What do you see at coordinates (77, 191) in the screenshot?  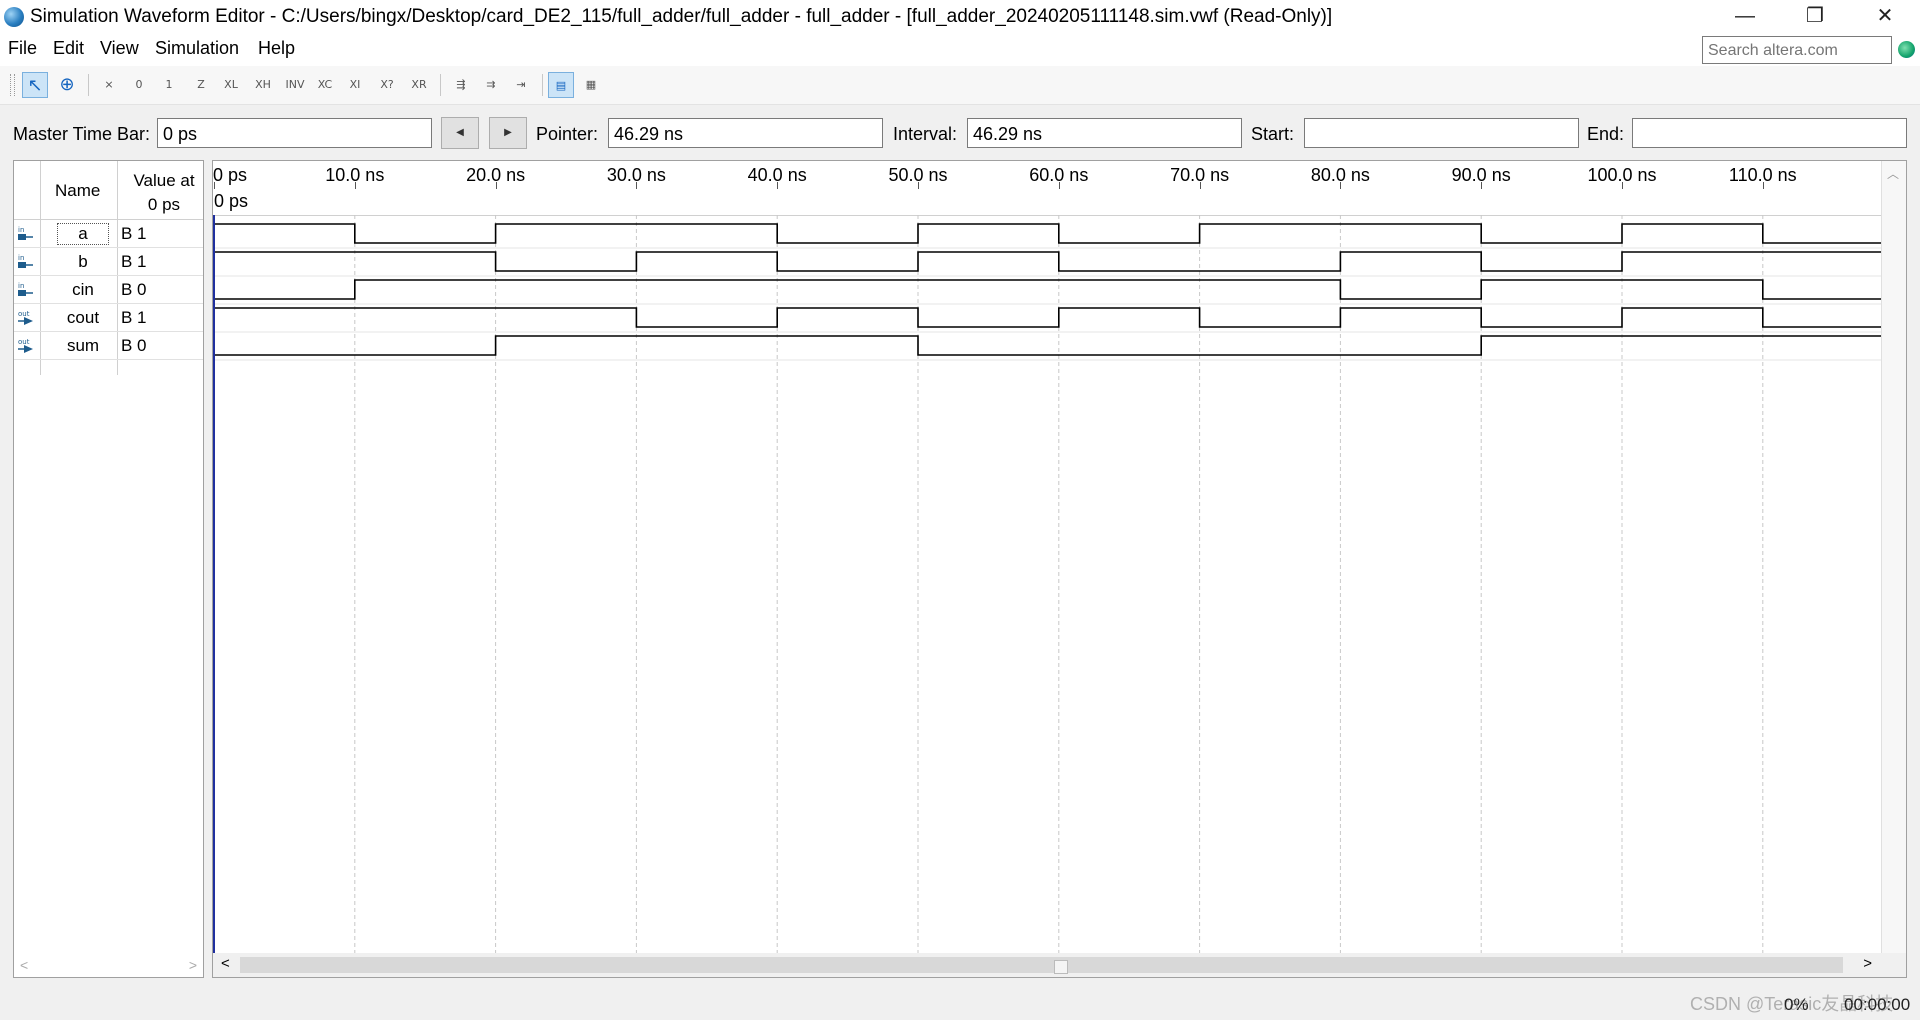 I see `name-column-header: Name` at bounding box center [77, 191].